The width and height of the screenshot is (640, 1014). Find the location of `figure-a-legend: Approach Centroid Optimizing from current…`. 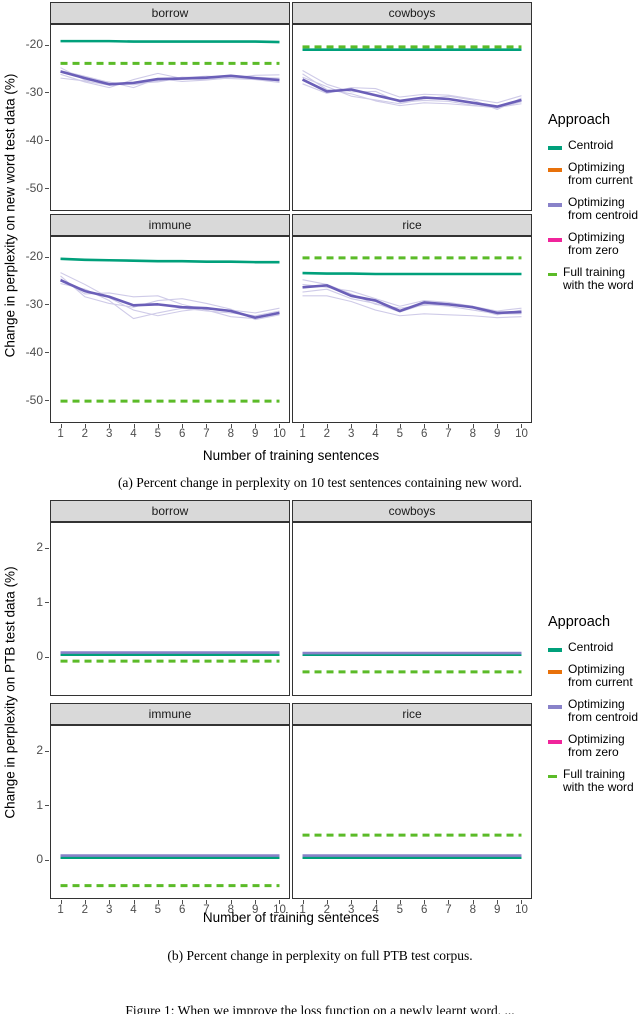

figure-a-legend: Approach Centroid Optimizing from current… is located at coordinates (594, 206).